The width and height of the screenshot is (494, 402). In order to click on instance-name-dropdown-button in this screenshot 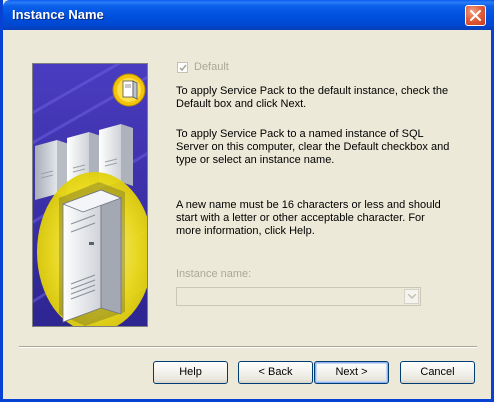, I will do `click(411, 296)`.